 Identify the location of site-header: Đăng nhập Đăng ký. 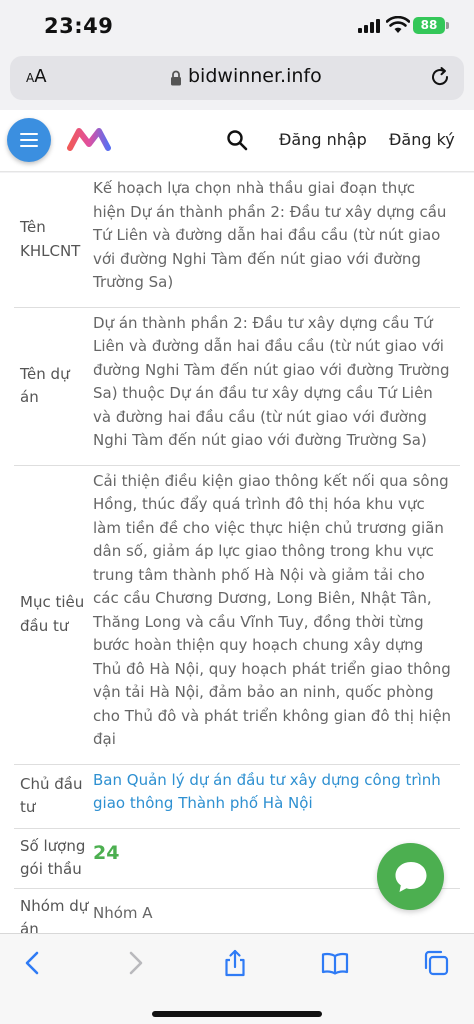
(237, 141).